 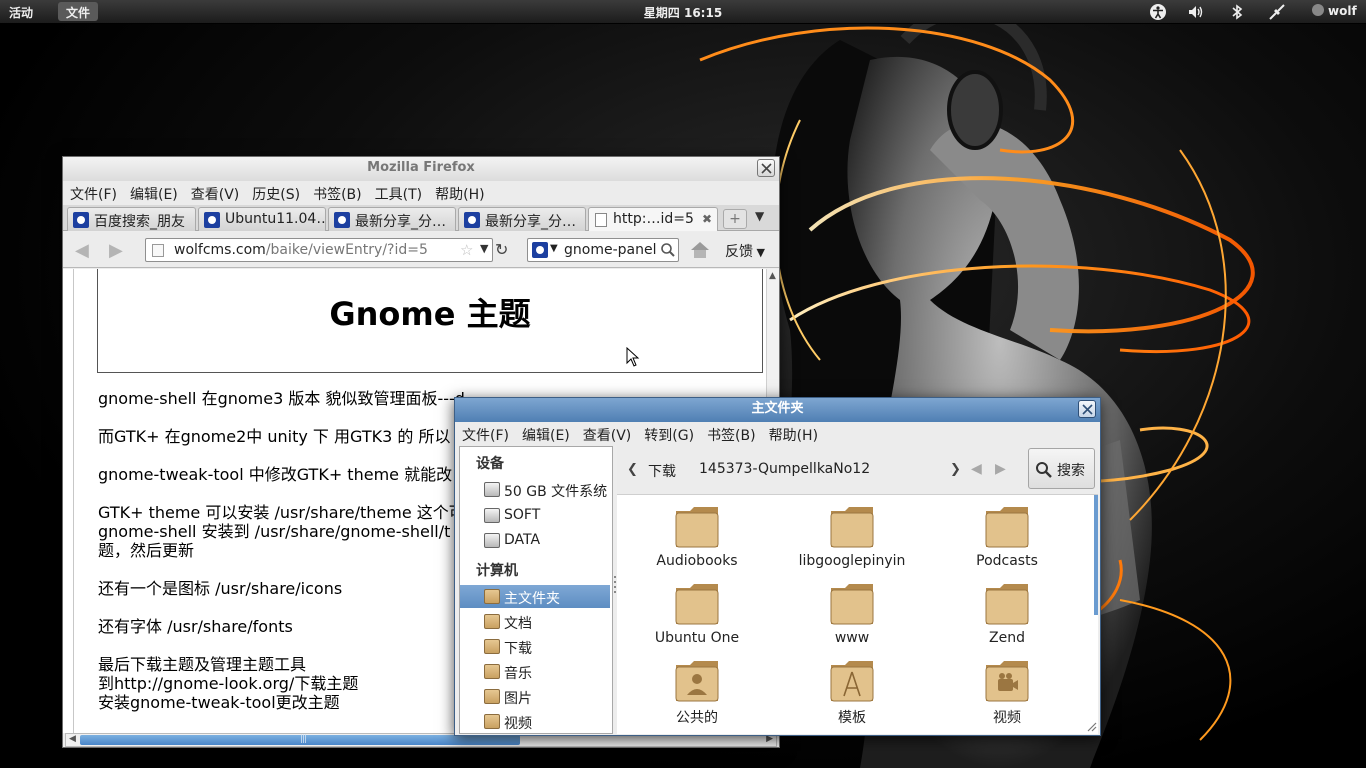 What do you see at coordinates (707, 219) in the screenshot?
I see `tab-close-icon: ✖` at bounding box center [707, 219].